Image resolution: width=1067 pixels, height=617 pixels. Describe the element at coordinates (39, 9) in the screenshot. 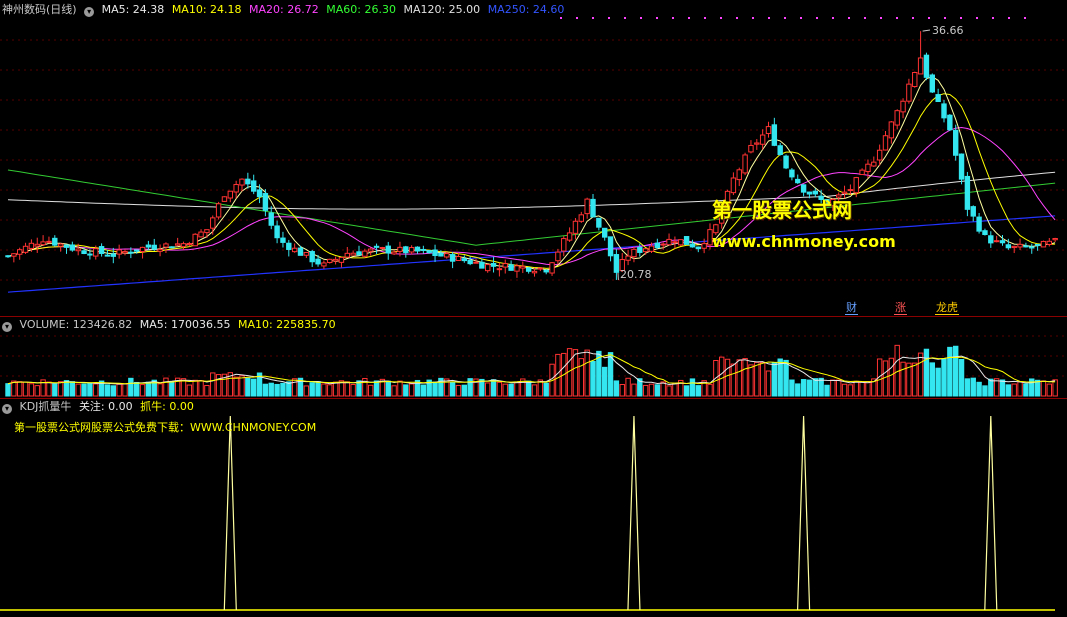

I see `stock-name: 神州数码(日线)` at that location.